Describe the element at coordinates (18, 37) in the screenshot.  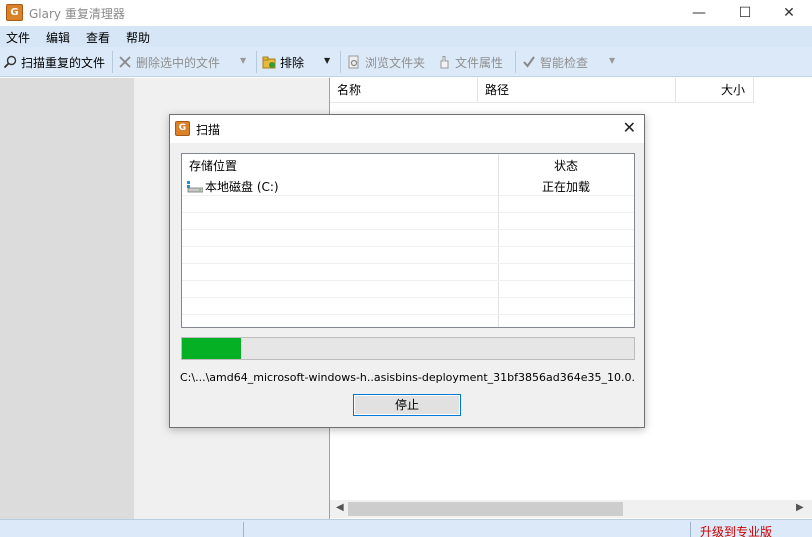
I see `menu-file: 文件` at that location.